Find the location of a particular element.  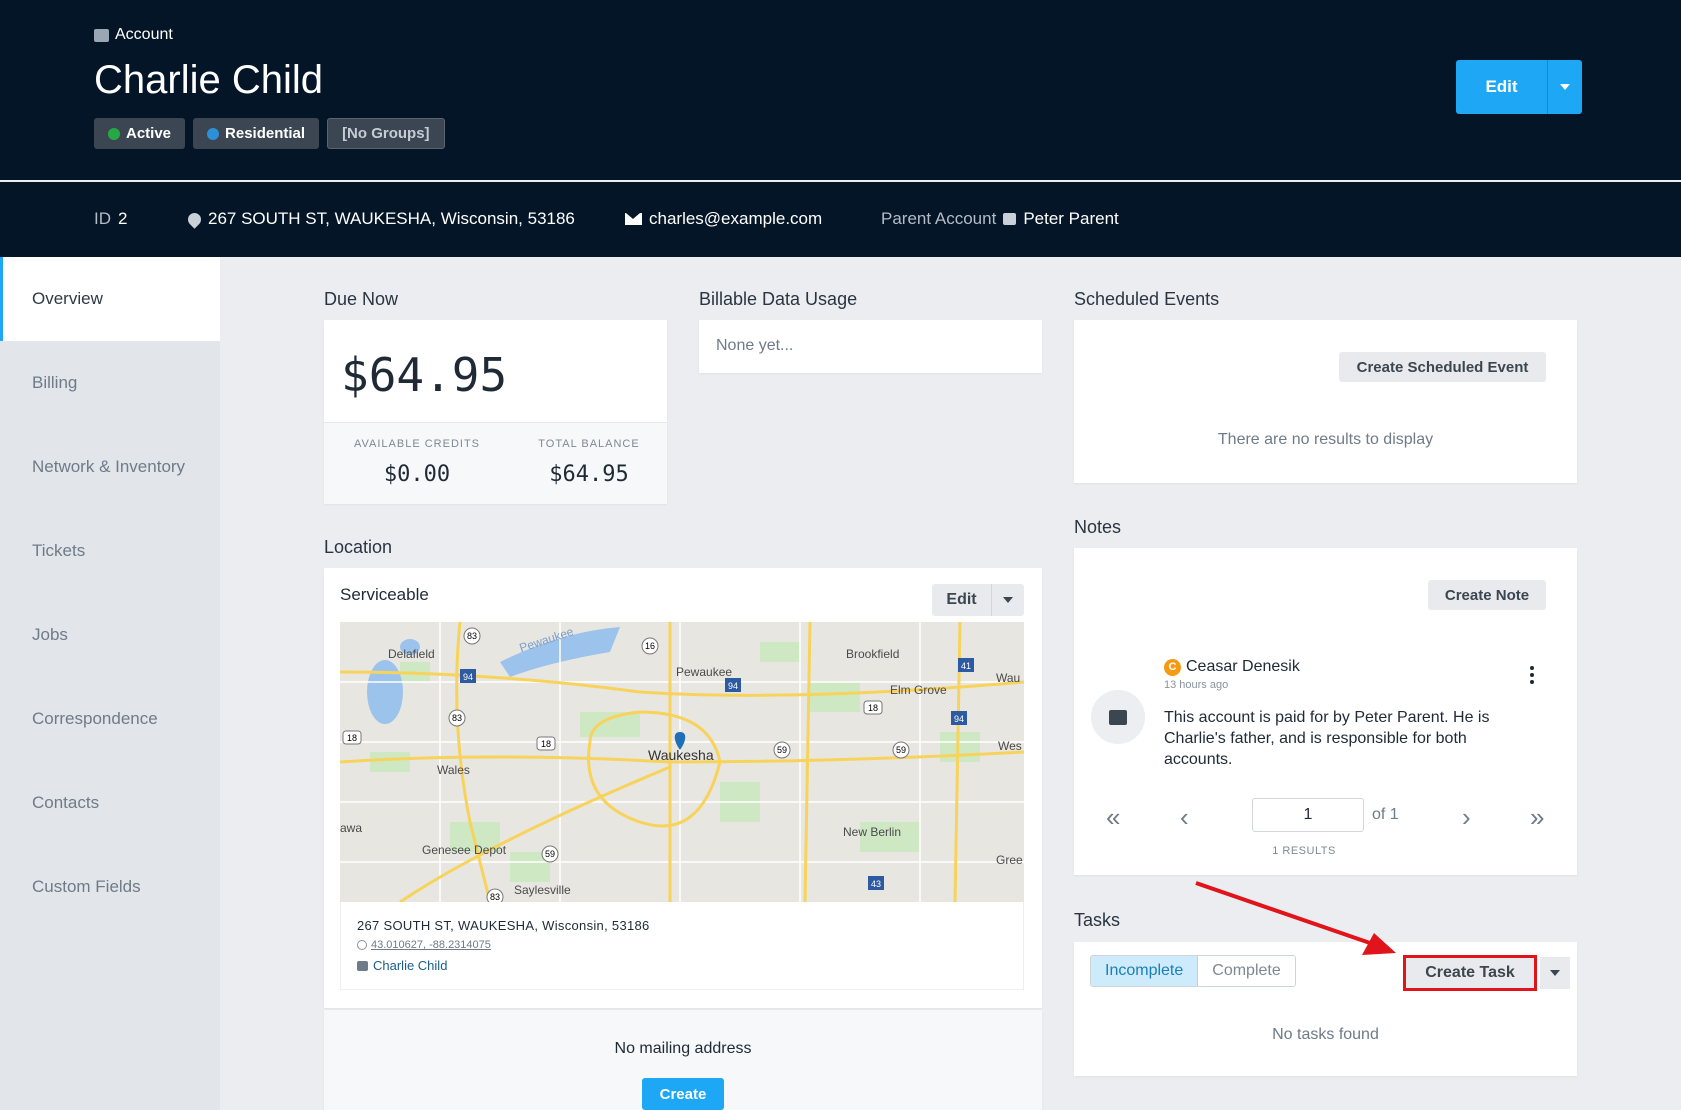

sidebar-item-overview: Overview is located at coordinates (110, 299).